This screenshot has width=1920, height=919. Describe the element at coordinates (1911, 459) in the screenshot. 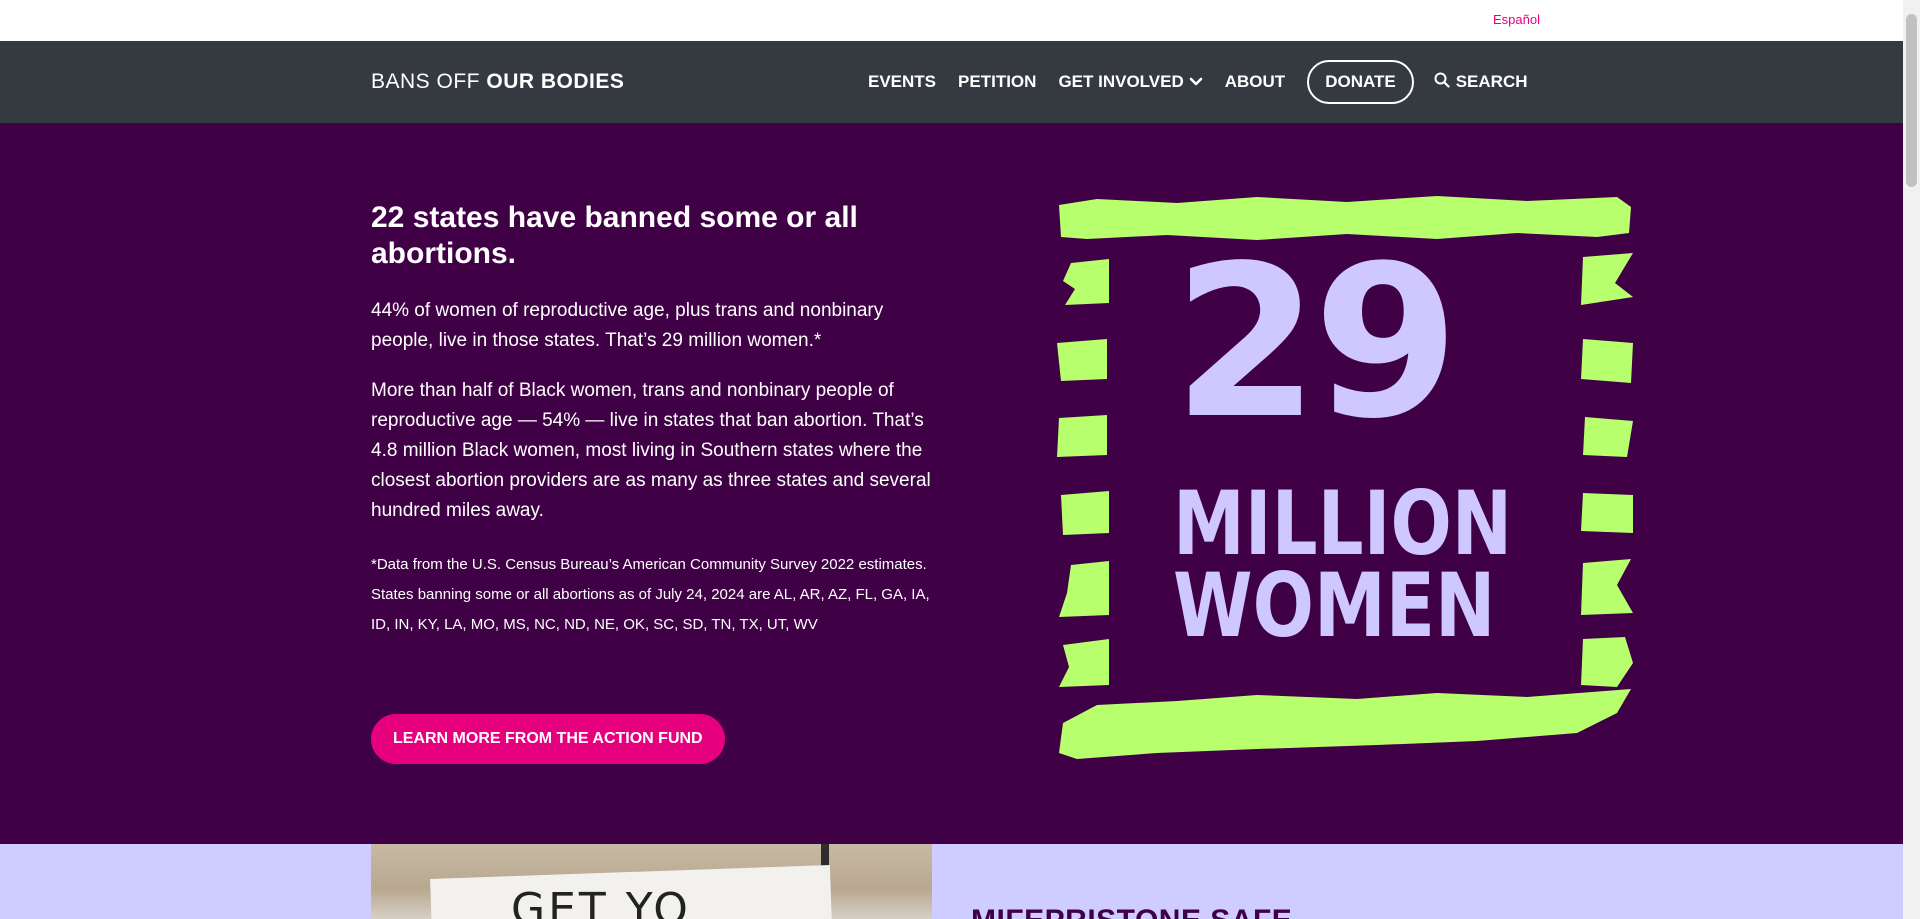

I see `page-scrollbar` at that location.